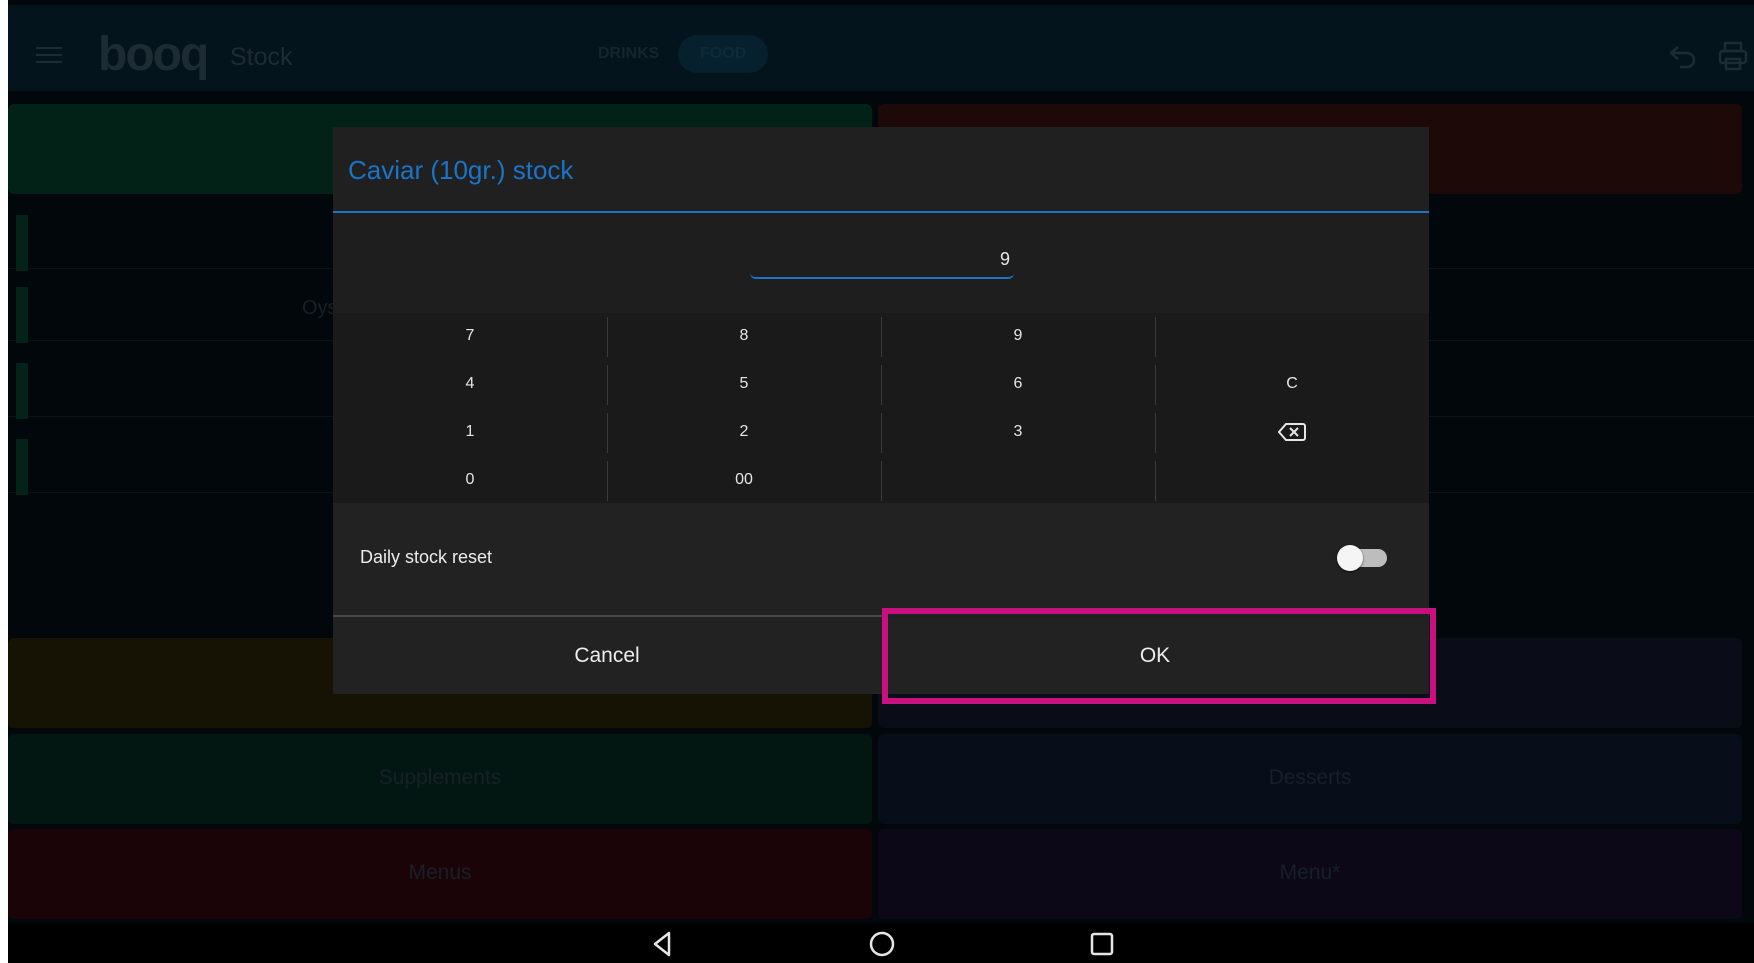 This screenshot has width=1754, height=963. What do you see at coordinates (470, 432) in the screenshot?
I see `key-1: 1` at bounding box center [470, 432].